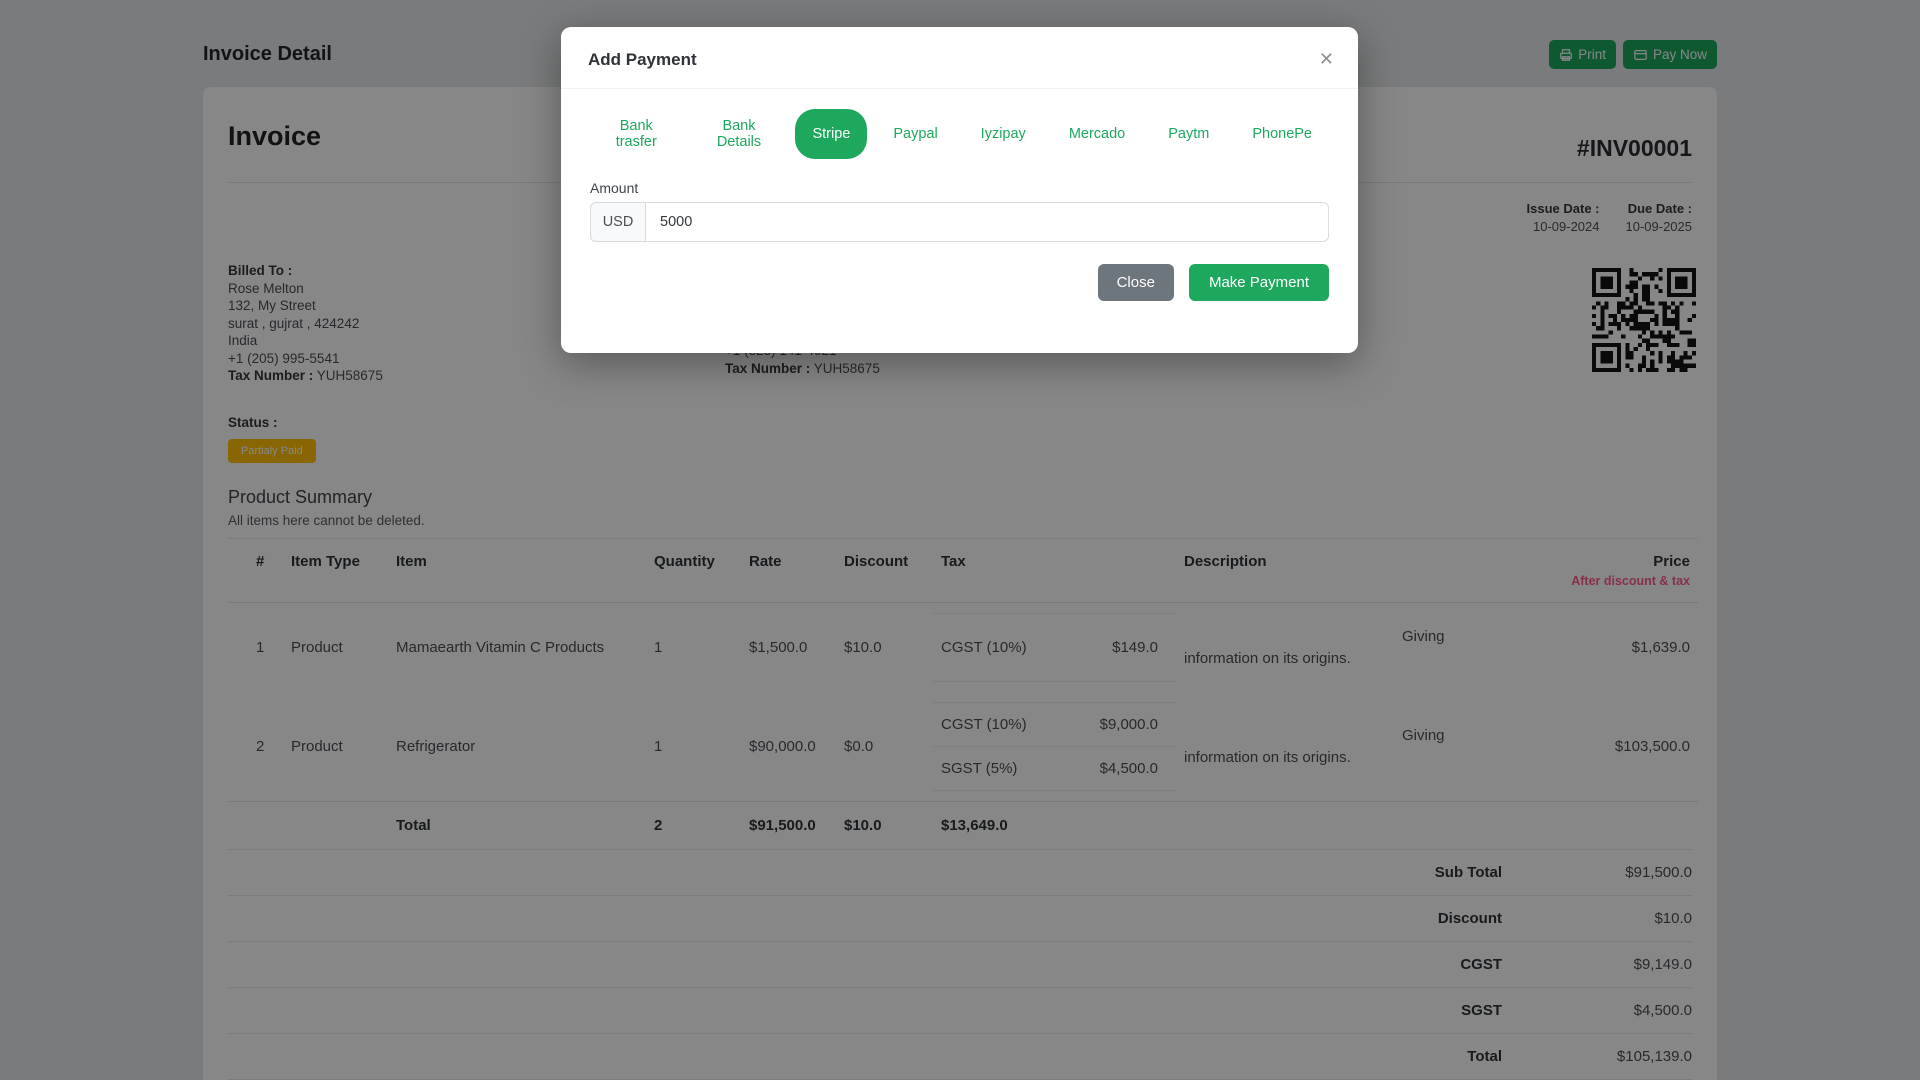 Image resolution: width=1920 pixels, height=1080 pixels. What do you see at coordinates (739, 134) in the screenshot?
I see `tab-bank-details: Bank Details` at bounding box center [739, 134].